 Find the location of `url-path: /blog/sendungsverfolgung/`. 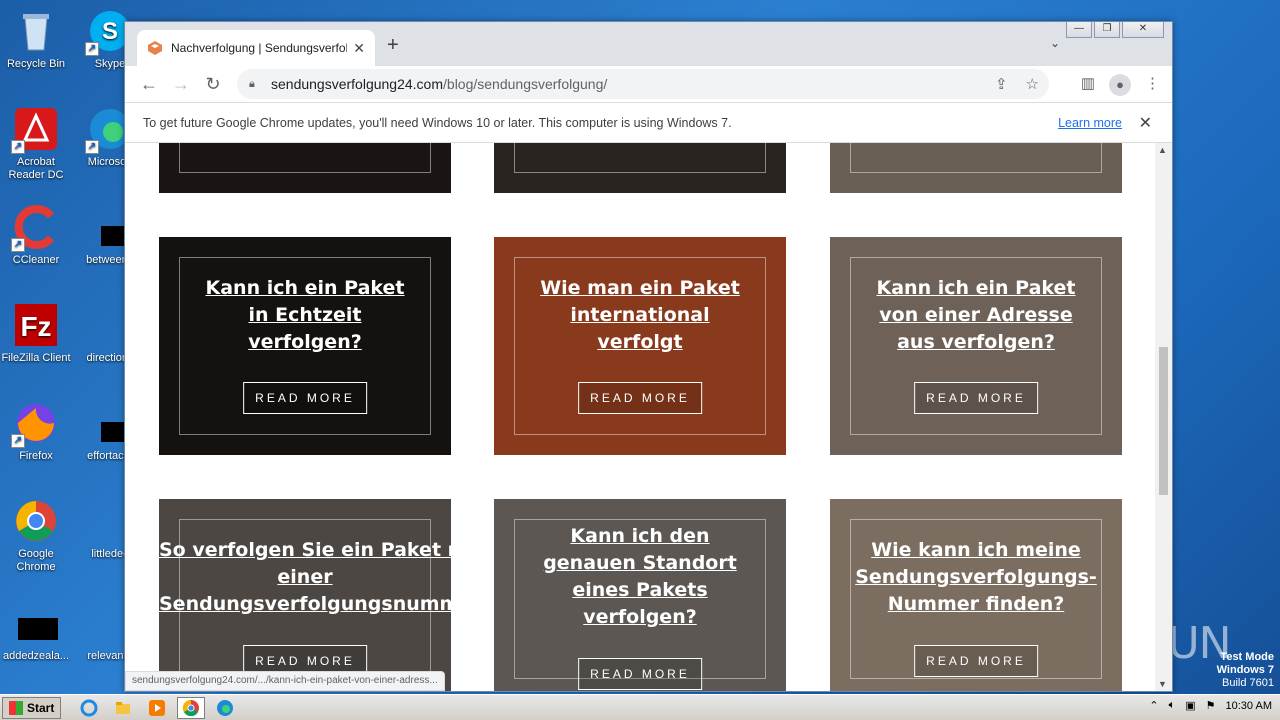

url-path: /blog/sendungsverfolgung/ is located at coordinates (525, 84).